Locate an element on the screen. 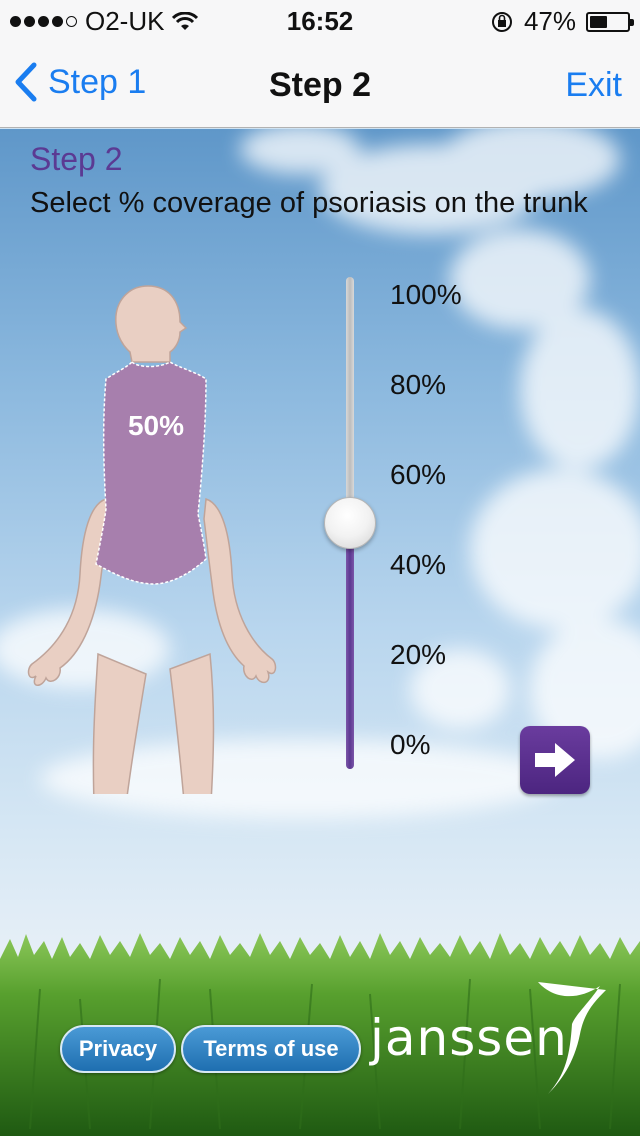 This screenshot has width=640, height=1136. slider-tick-label: 20% is located at coordinates (418, 654).